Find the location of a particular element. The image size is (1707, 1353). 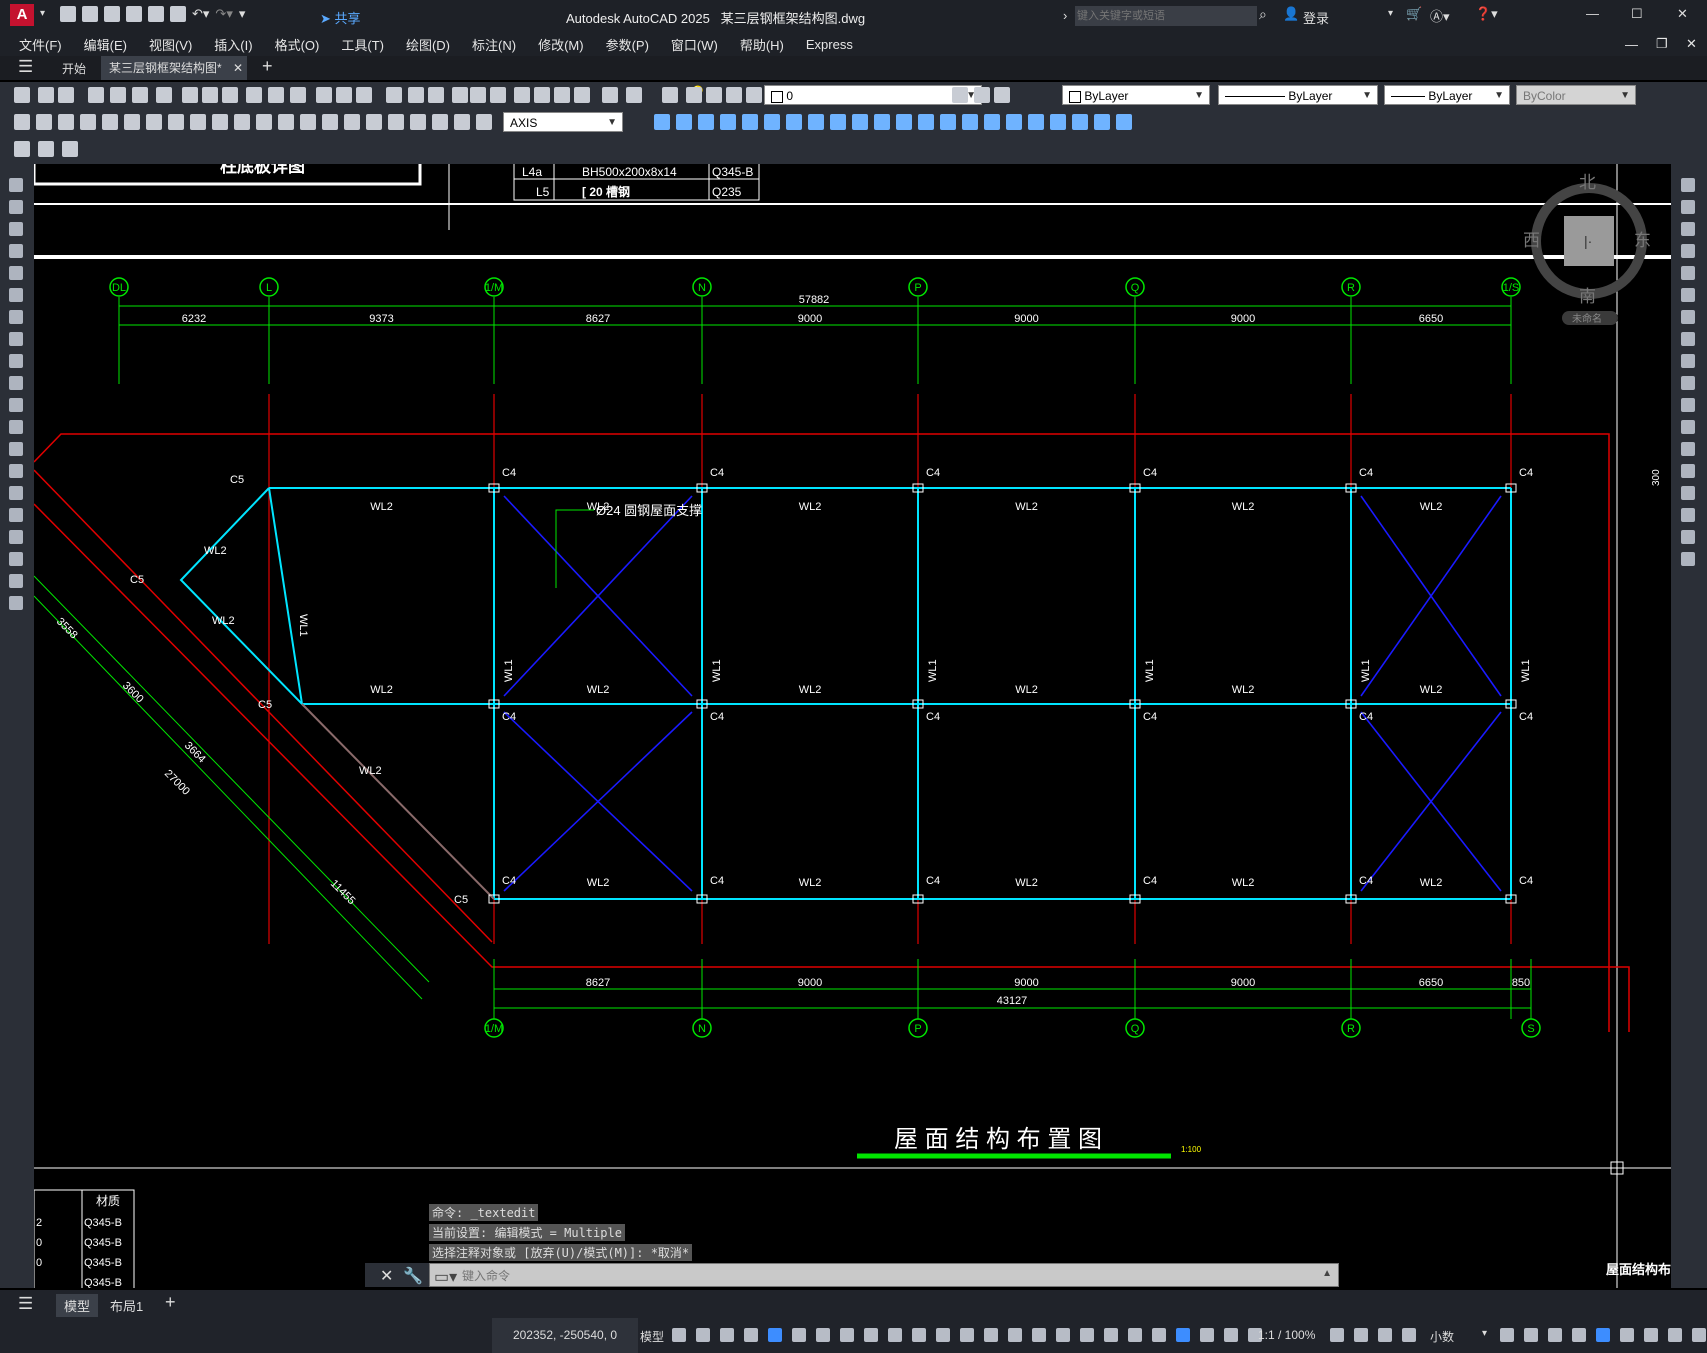

menu-draw: 绘图(D) is located at coordinates (428, 44).